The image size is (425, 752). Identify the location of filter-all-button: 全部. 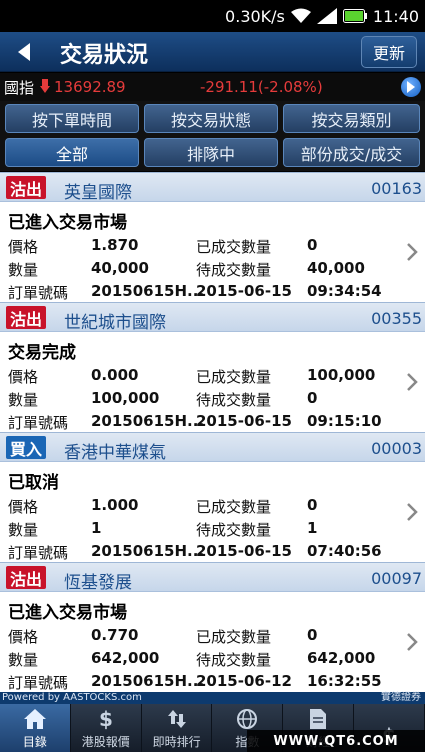
(72, 152).